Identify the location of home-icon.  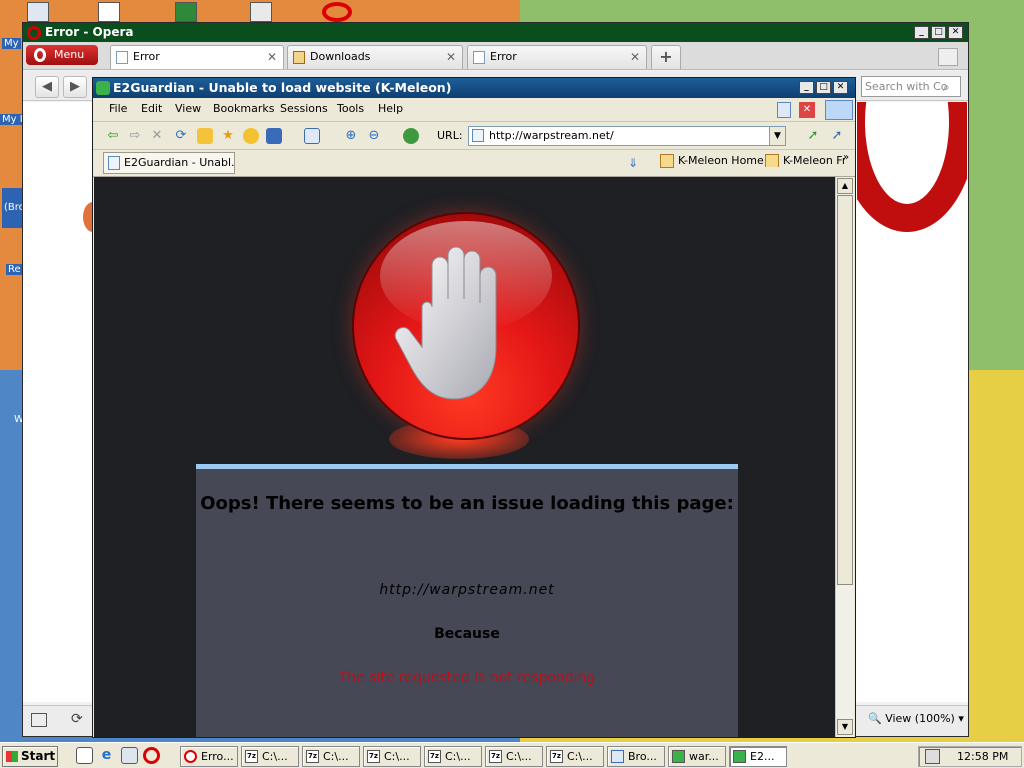
(205, 136).